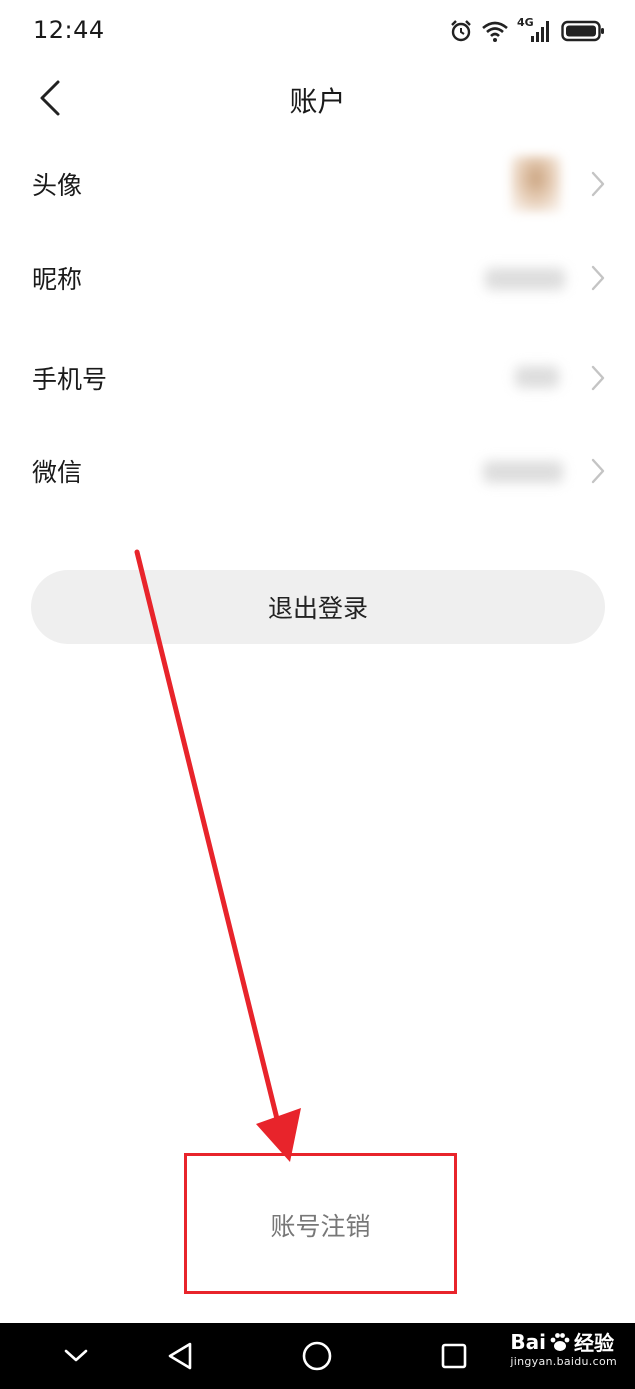 This screenshot has width=635, height=1389. Describe the element at coordinates (317, 378) in the screenshot. I see `row-phone: 手机号` at that location.